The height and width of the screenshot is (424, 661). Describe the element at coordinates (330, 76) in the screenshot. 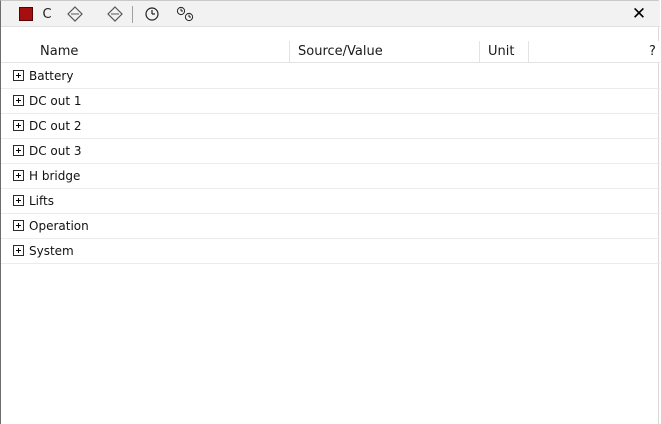

I see `tree-row: Battery` at that location.